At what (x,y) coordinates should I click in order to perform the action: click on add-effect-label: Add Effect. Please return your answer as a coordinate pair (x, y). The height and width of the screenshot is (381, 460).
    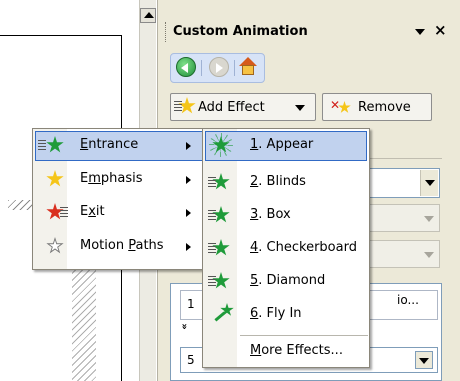
    Looking at the image, I should click on (231, 107).